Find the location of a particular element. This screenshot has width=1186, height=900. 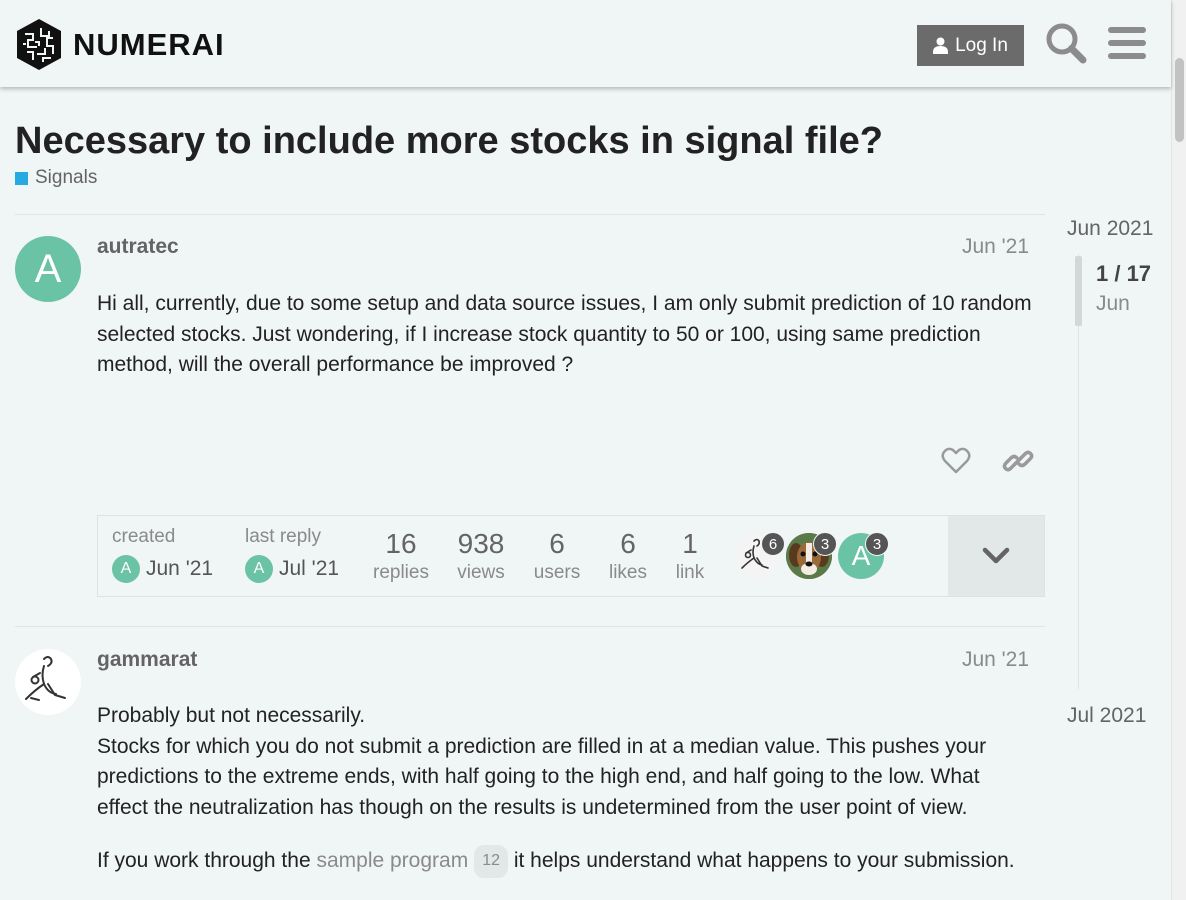

logo-text: NUMERAI is located at coordinates (149, 44).